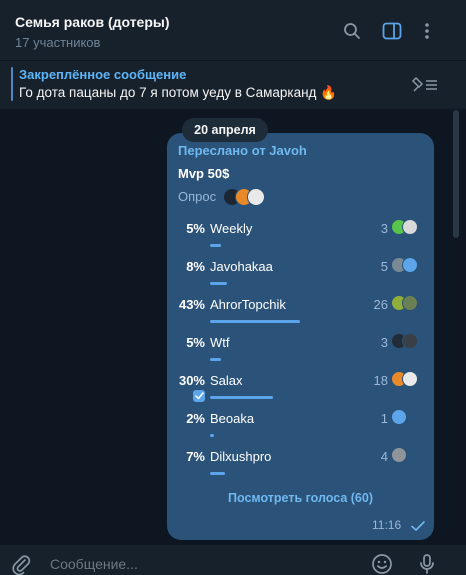 Image resolution: width=466 pixels, height=575 pixels. I want to click on option-percent: 7%, so click(195, 456).